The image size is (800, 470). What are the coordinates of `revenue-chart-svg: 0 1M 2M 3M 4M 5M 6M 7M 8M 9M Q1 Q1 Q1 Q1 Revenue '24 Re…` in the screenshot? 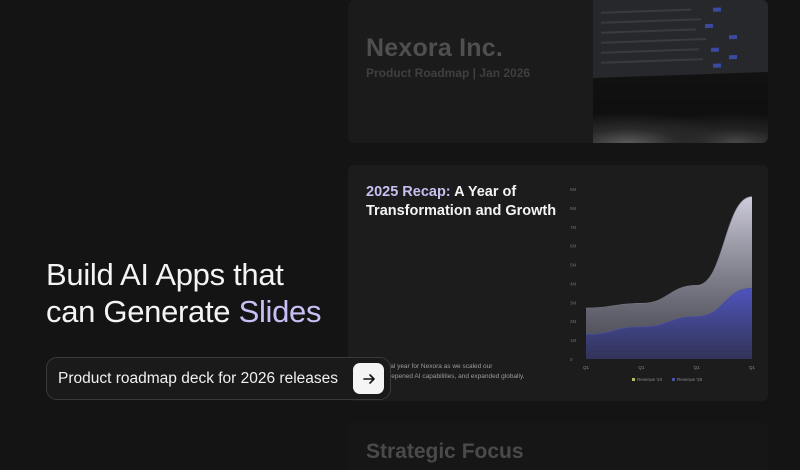 It's located at (663, 284).